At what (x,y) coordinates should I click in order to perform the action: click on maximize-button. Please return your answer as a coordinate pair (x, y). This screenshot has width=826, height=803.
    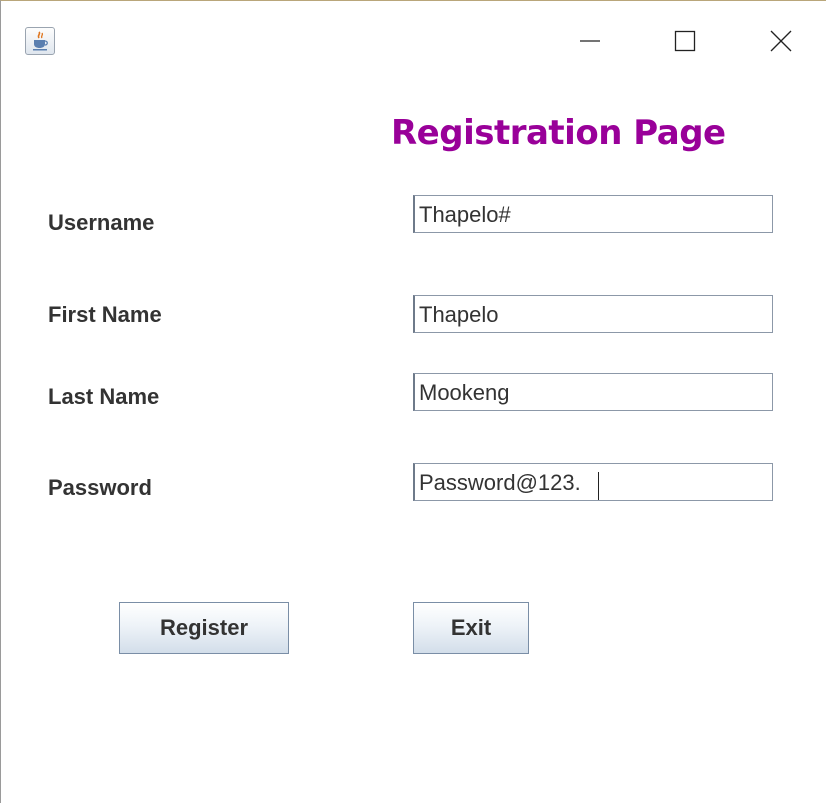
    Looking at the image, I should click on (685, 41).